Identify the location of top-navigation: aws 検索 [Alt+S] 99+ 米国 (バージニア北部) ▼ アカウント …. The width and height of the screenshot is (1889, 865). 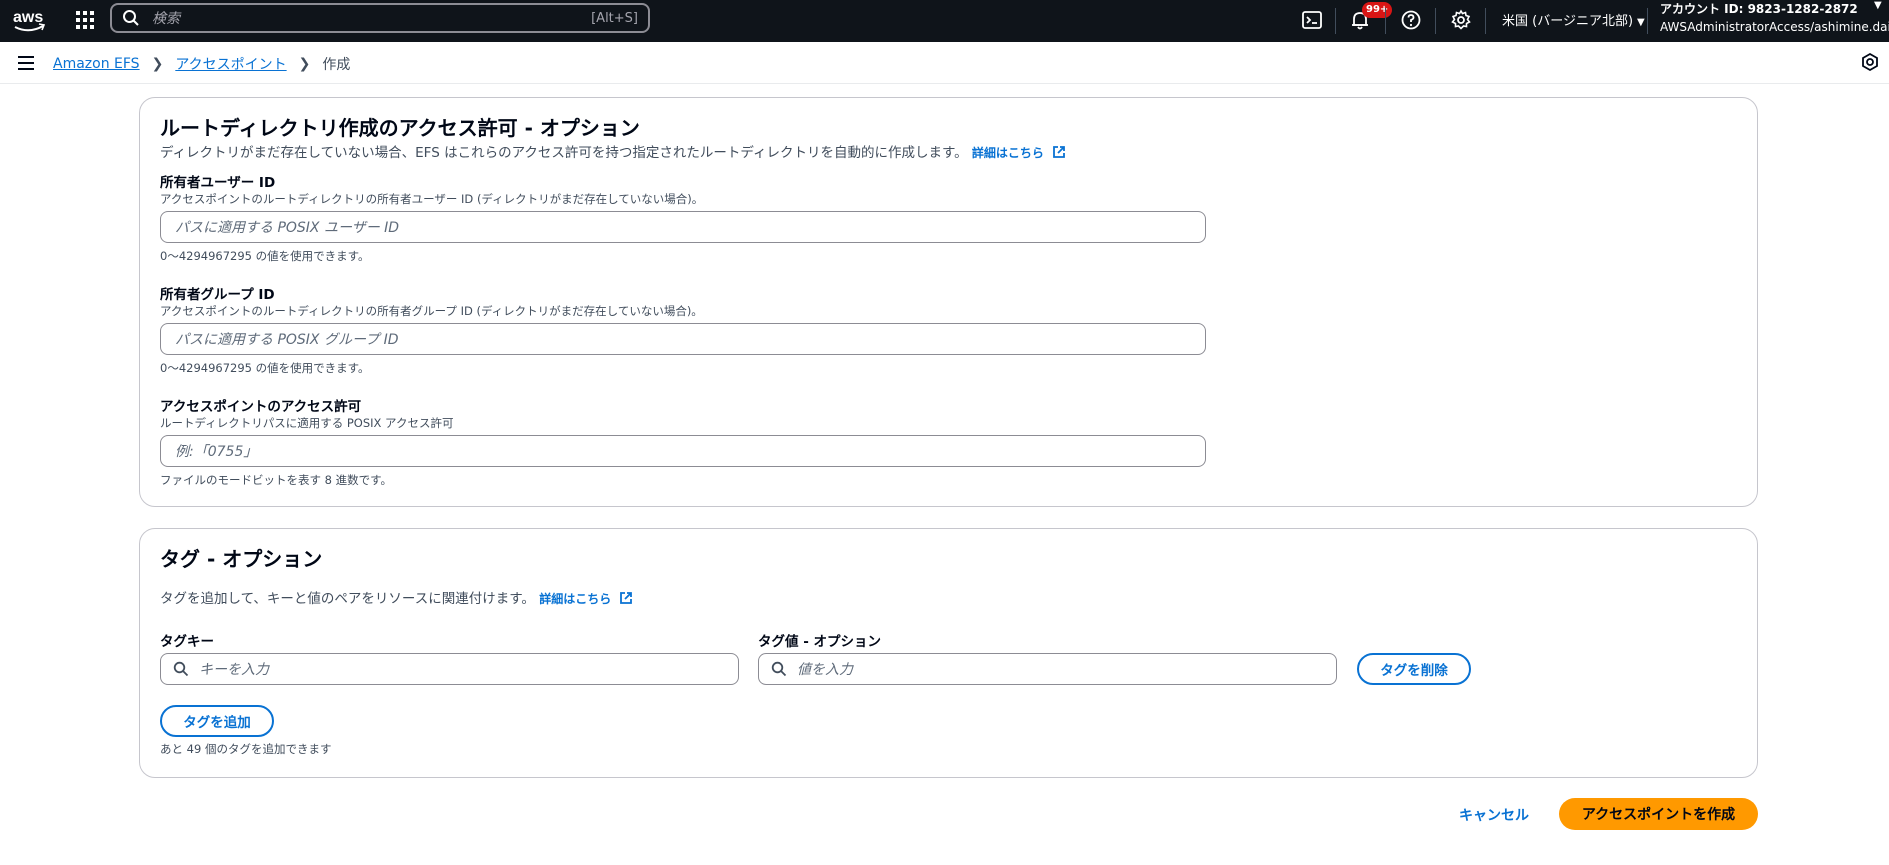
(944, 21).